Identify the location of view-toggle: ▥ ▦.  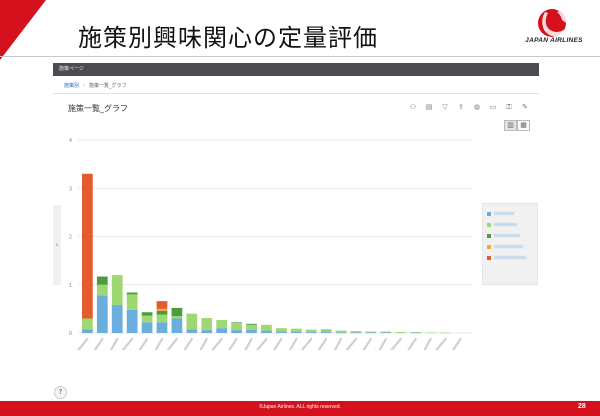
(517, 125).